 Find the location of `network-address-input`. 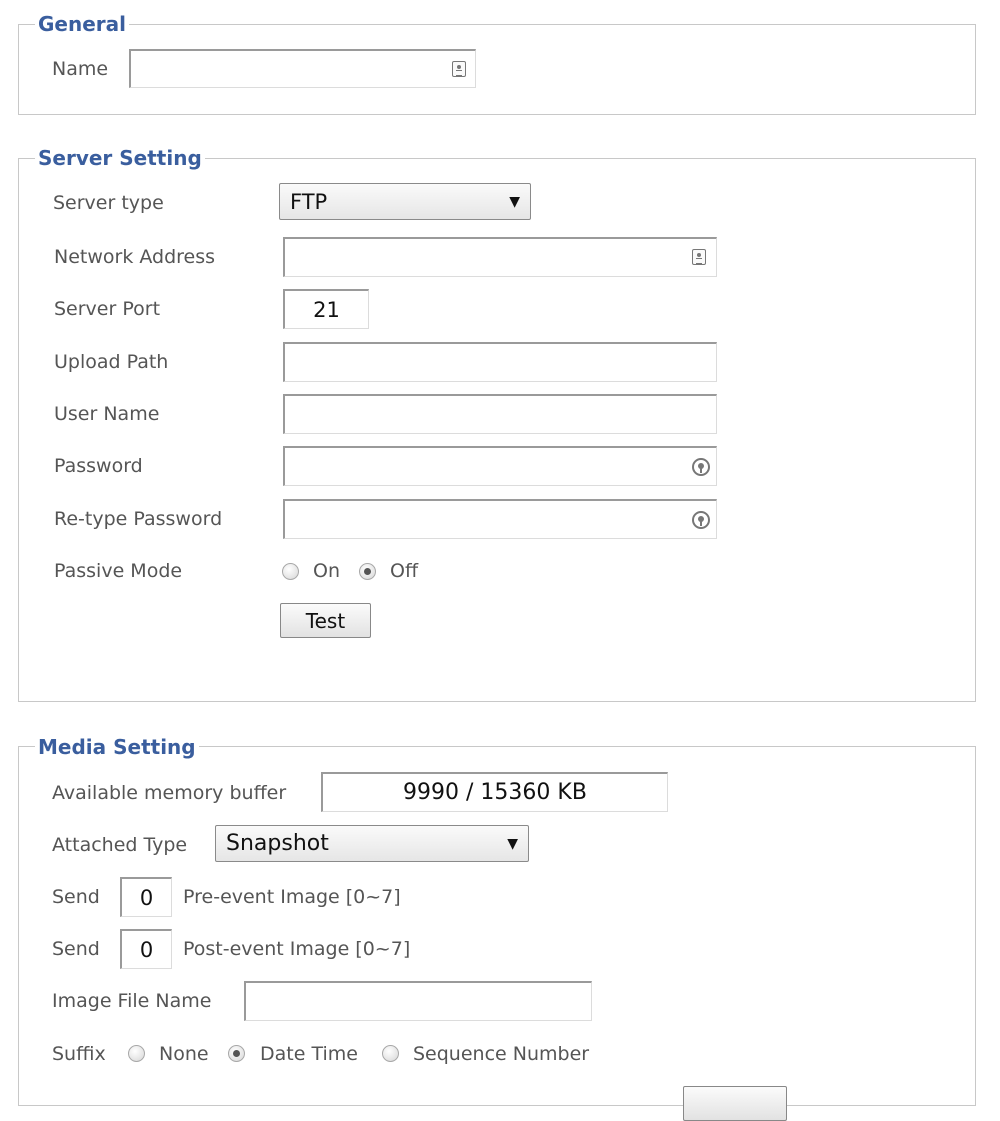

network-address-input is located at coordinates (500, 257).